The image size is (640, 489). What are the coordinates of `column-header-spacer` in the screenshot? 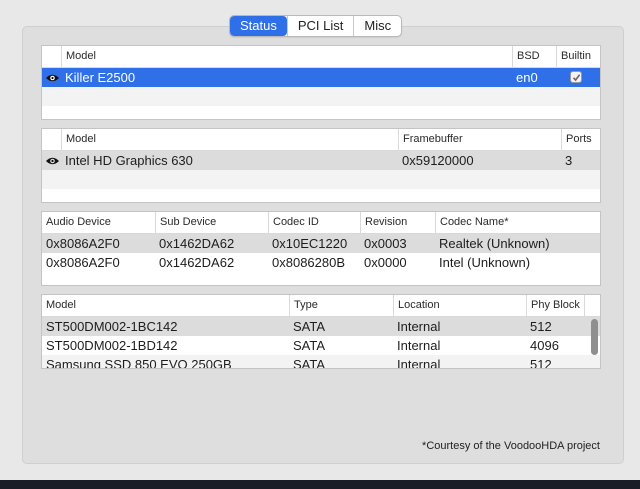 It's located at (592, 305).